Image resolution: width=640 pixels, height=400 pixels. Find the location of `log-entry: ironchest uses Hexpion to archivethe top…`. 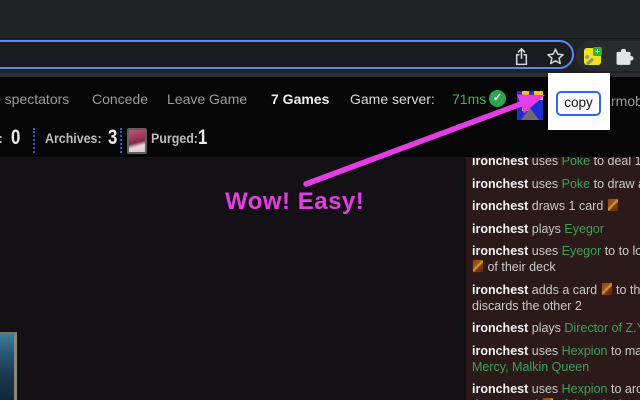

log-entry: ironchest uses Hexpion to archivethe top… is located at coordinates (556, 390).